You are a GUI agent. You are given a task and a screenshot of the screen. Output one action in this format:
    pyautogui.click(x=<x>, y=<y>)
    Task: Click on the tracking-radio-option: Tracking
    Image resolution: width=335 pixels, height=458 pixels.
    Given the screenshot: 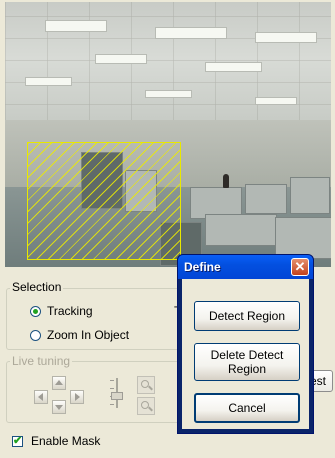 What is the action you would take?
    pyautogui.click(x=61, y=311)
    